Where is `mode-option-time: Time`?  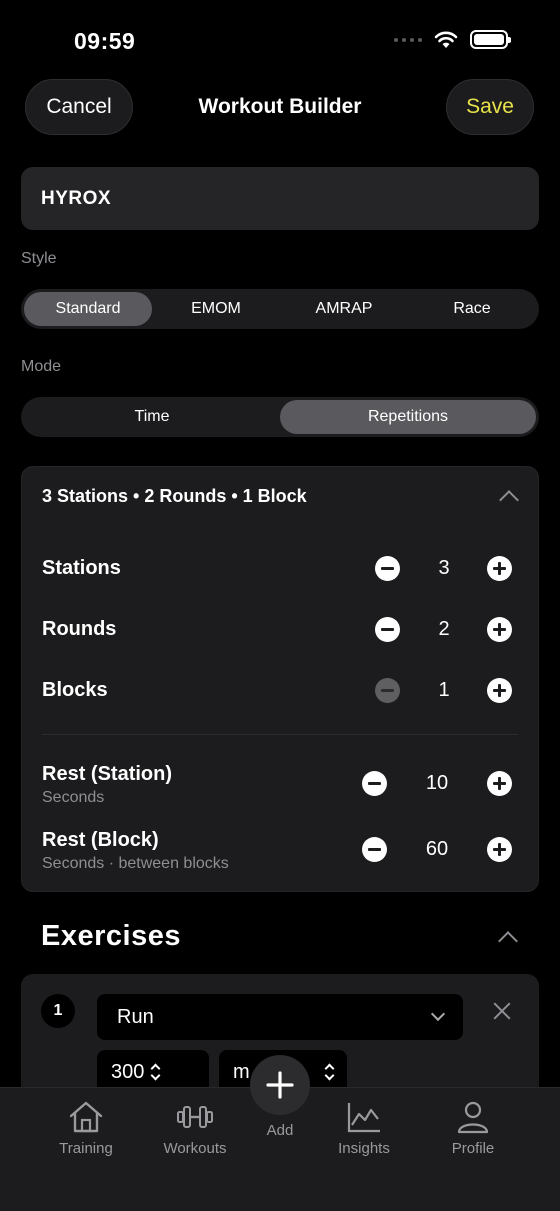
mode-option-time: Time is located at coordinates (152, 417).